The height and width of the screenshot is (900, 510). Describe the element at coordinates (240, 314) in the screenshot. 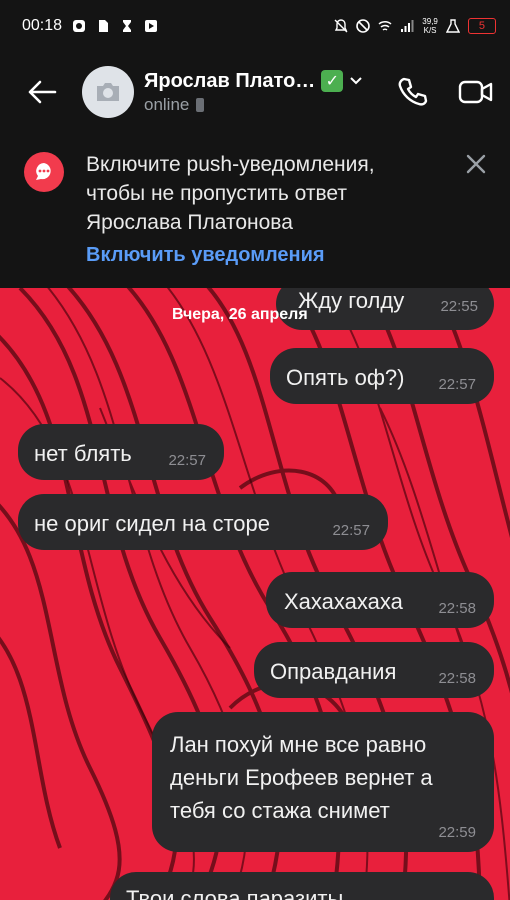

I see `date-separator: Вчера, 26 апреля` at that location.